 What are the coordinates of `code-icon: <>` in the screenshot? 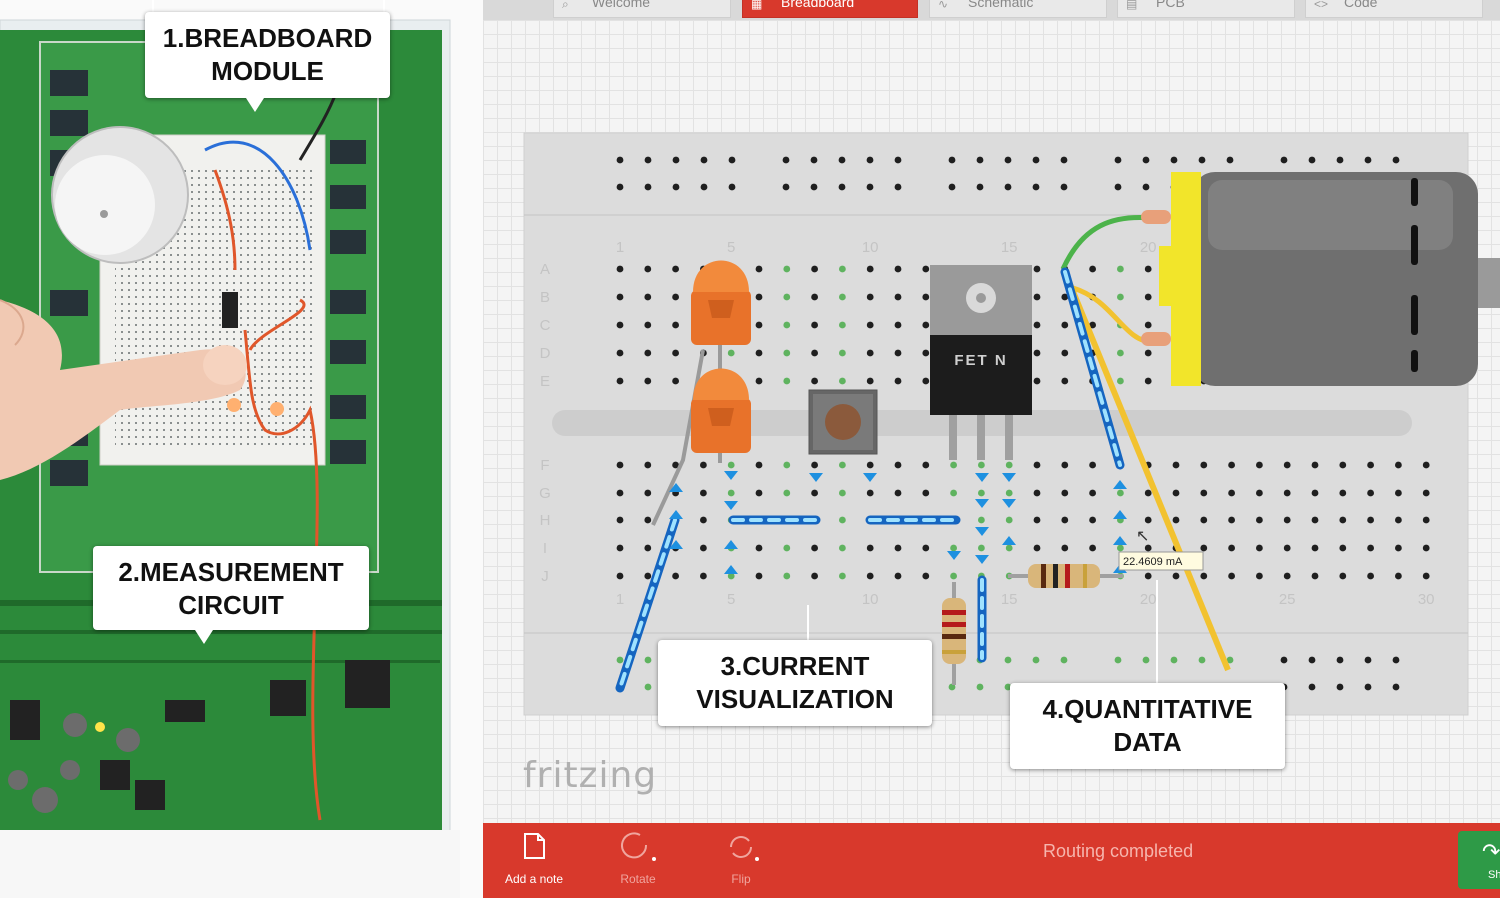 It's located at (1321, 5).